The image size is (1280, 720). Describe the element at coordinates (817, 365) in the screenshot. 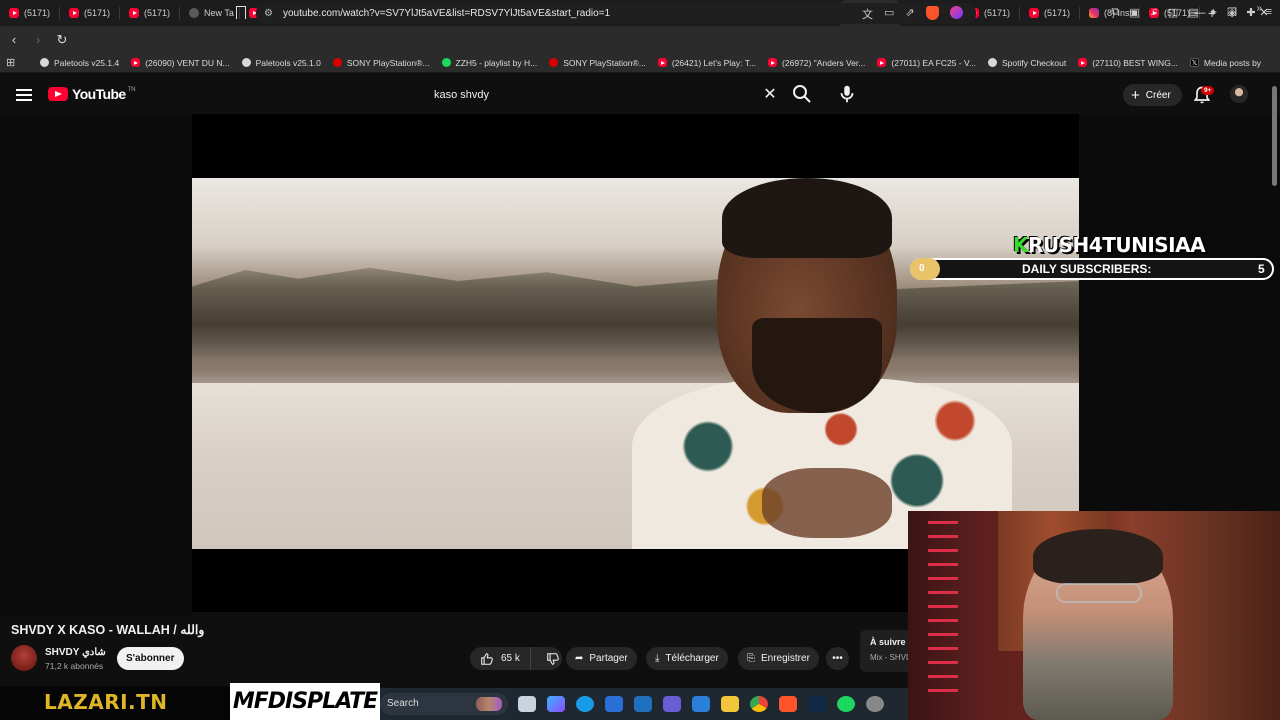

I see `video-person-beard` at that location.